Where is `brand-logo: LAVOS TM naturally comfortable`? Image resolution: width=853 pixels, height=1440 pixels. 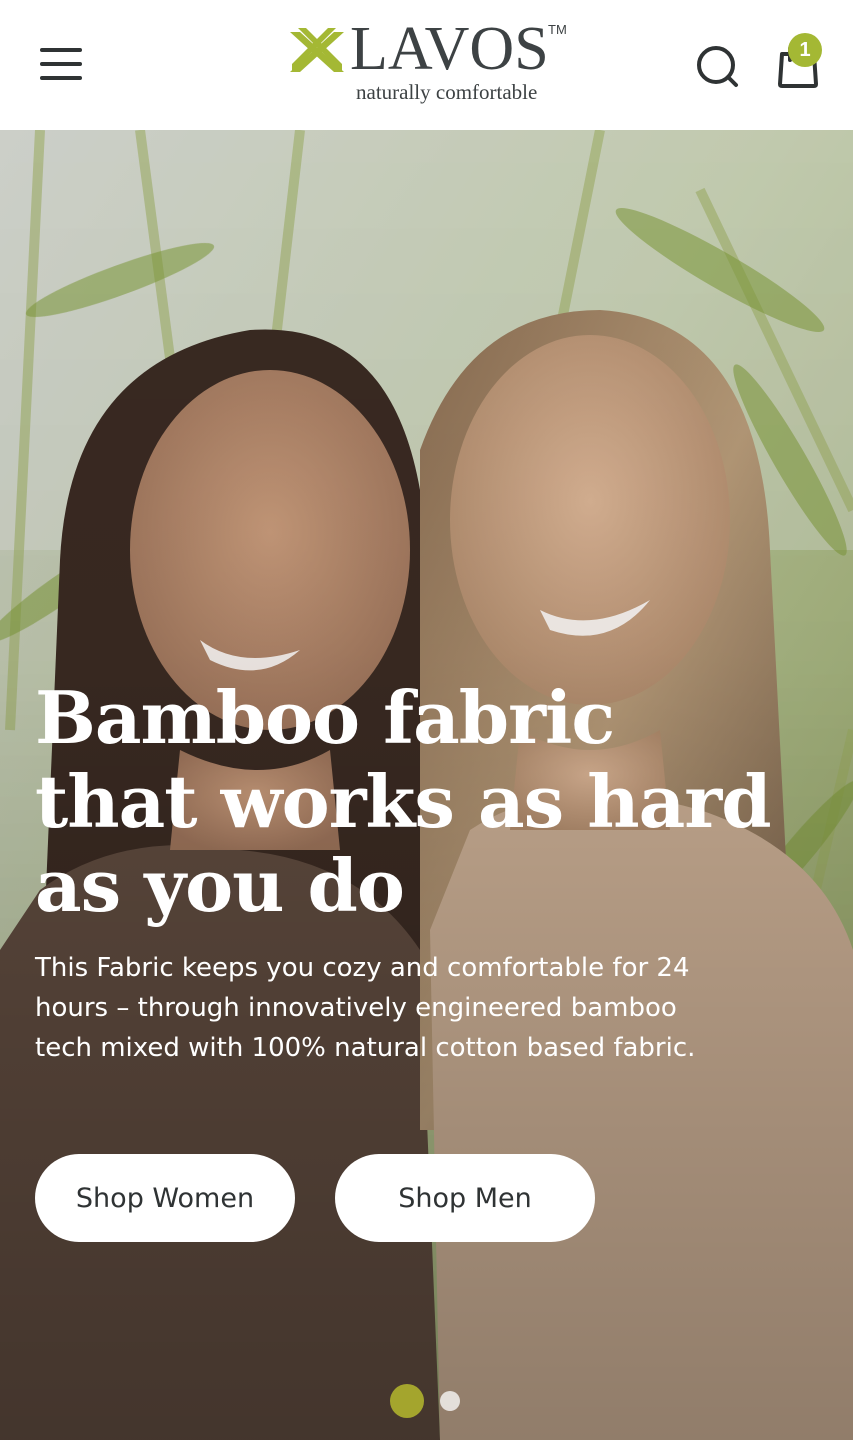 brand-logo: LAVOS TM naturally comfortable is located at coordinates (431, 64).